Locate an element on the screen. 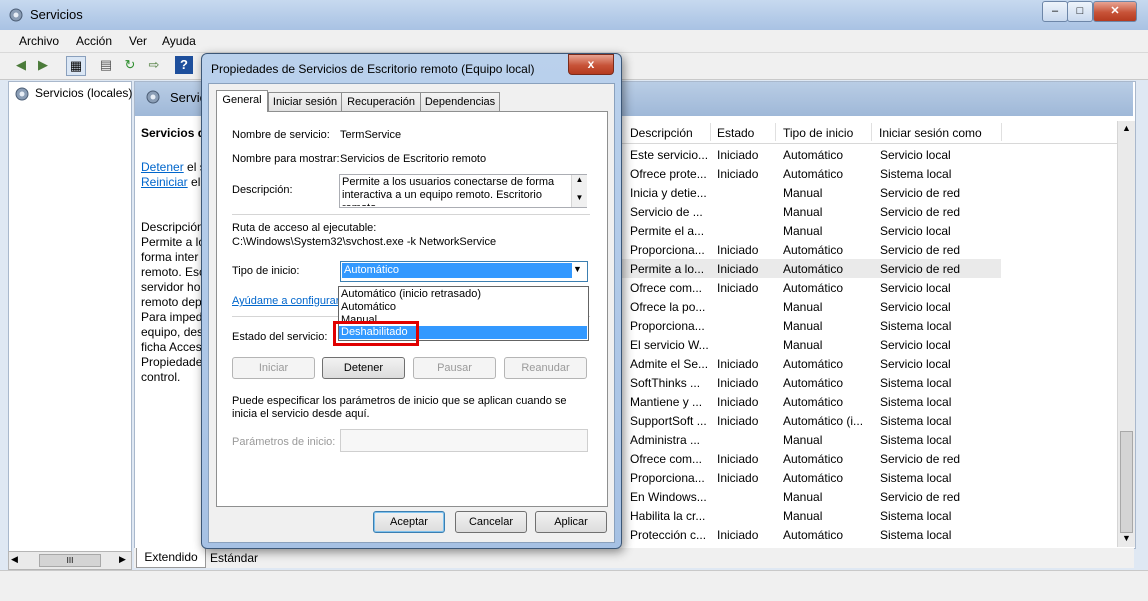 This screenshot has height=601, width=1148. scroll-down-arrow: ▼ is located at coordinates (1126, 538).